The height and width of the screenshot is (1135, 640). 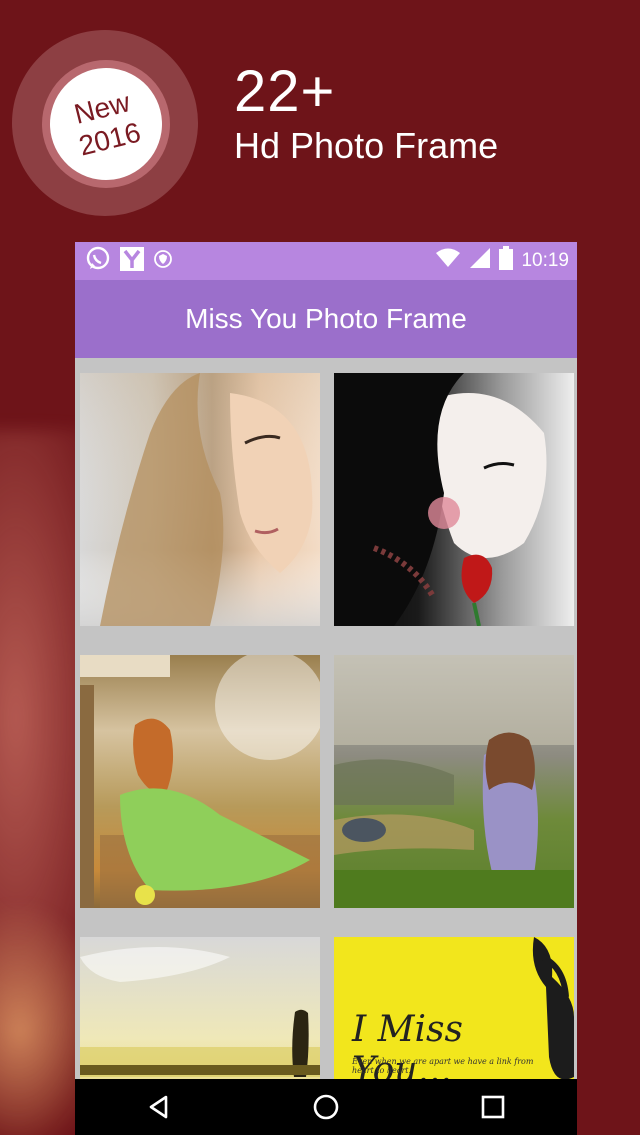 I want to click on battery-icon, so click(x=506, y=261).